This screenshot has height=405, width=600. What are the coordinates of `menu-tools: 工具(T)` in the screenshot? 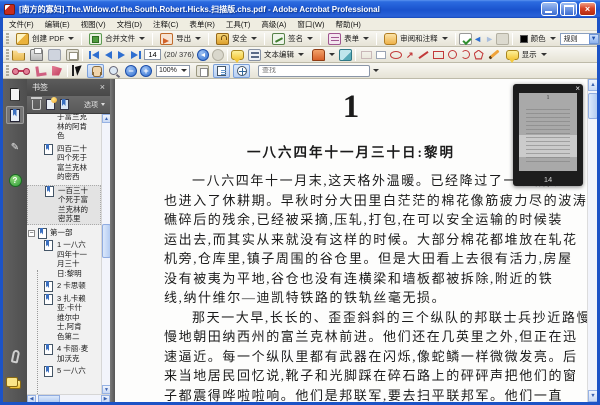 It's located at (238, 24).